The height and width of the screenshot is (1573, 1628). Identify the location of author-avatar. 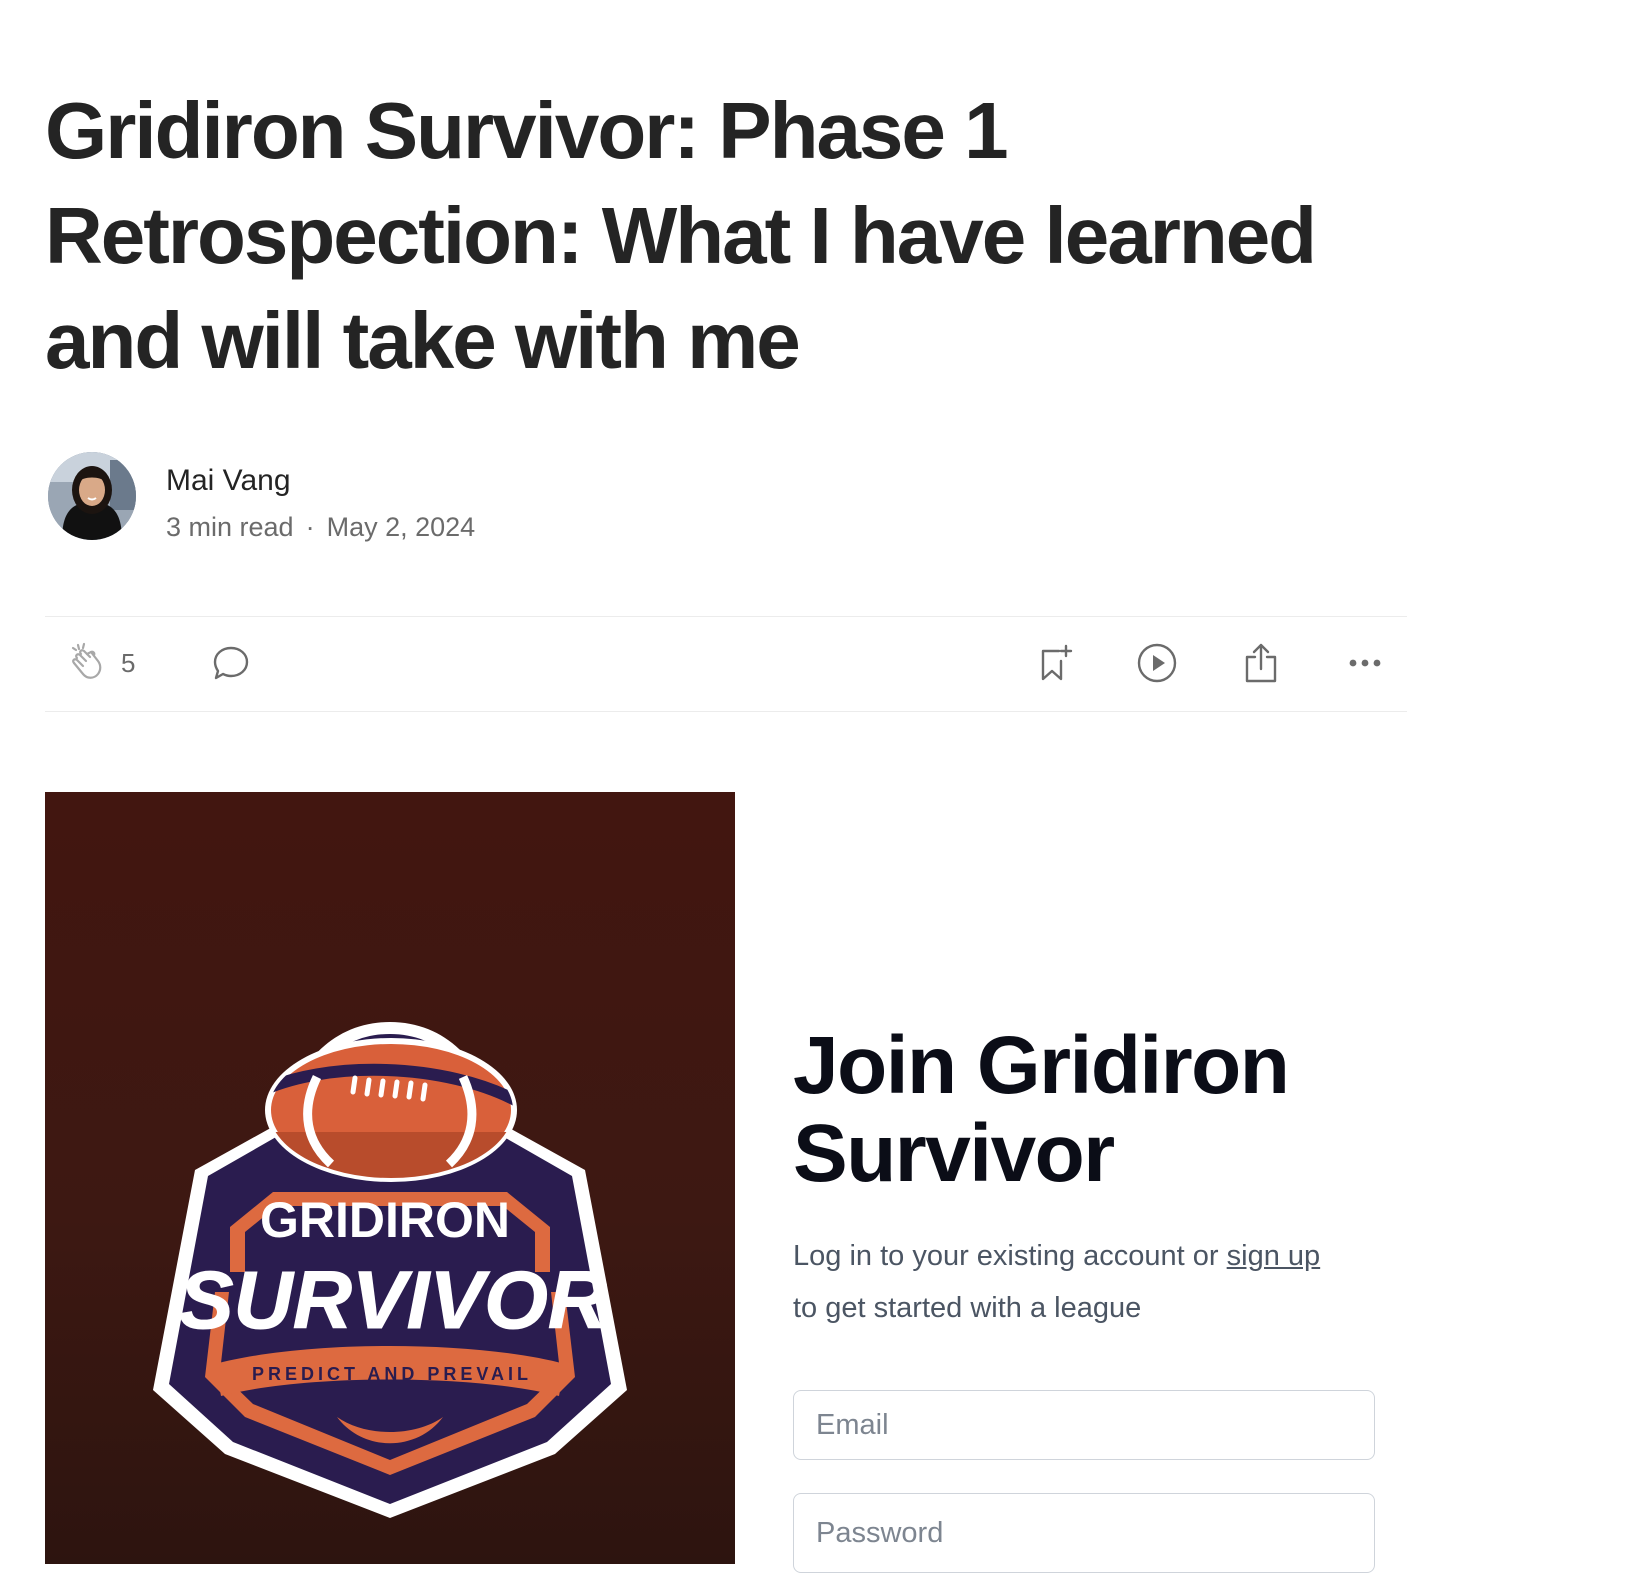
(92, 496).